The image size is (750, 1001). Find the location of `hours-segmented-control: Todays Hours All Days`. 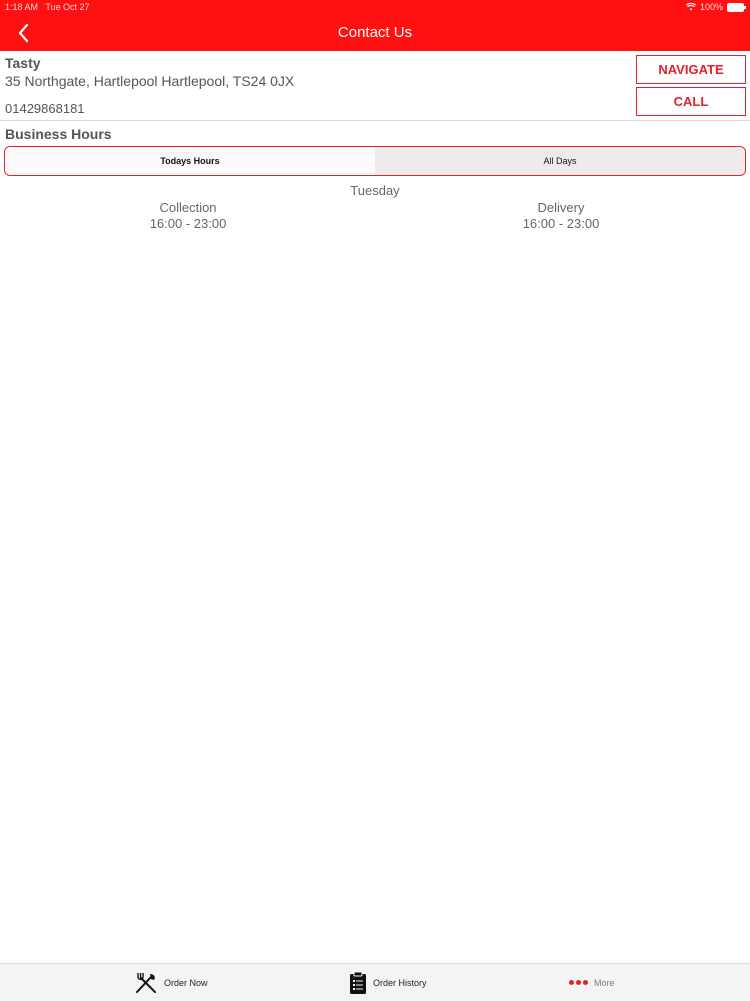

hours-segmented-control: Todays Hours All Days is located at coordinates (375, 161).